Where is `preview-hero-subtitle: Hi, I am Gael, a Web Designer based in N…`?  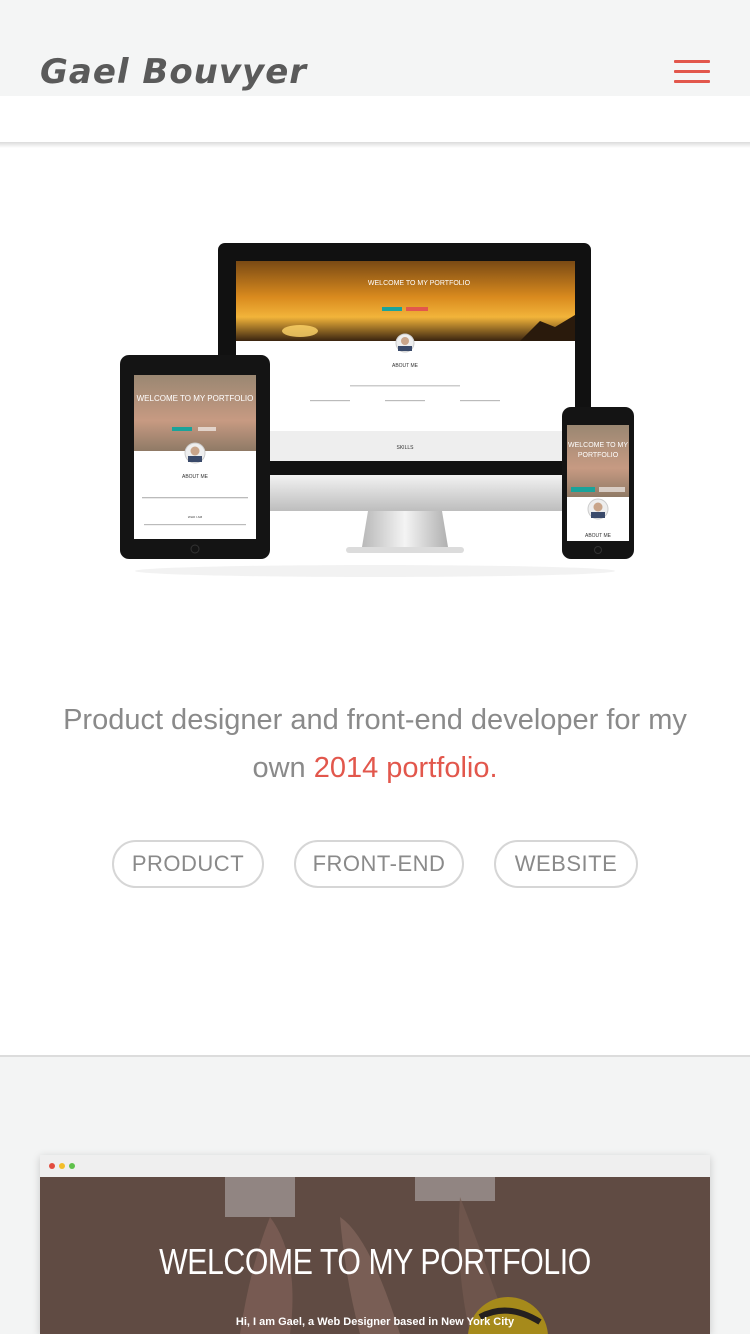 preview-hero-subtitle: Hi, I am Gael, a Web Designer based in N… is located at coordinates (375, 1322).